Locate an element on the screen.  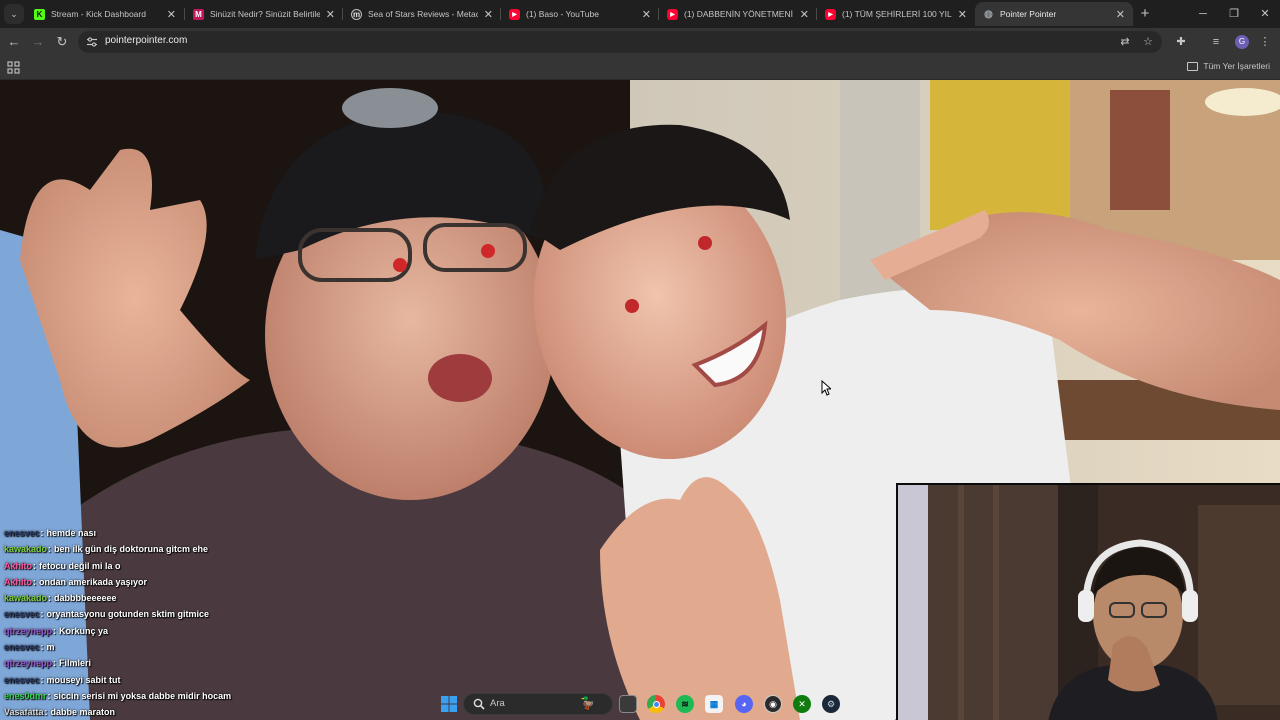
chat-message: qtrzeynepp: Filmleri is located at coordinates (48, 663).